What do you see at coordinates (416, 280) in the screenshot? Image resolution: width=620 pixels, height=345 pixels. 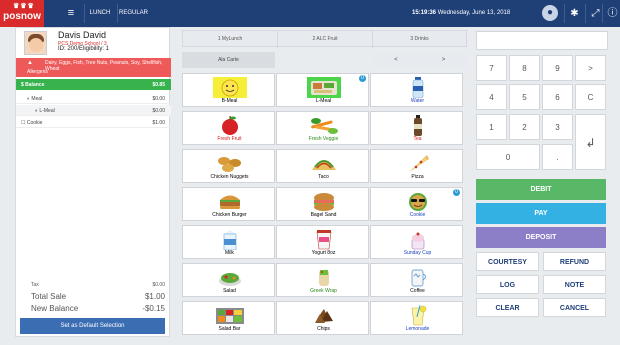 I see `menu-item-coffee: Coffee` at bounding box center [416, 280].